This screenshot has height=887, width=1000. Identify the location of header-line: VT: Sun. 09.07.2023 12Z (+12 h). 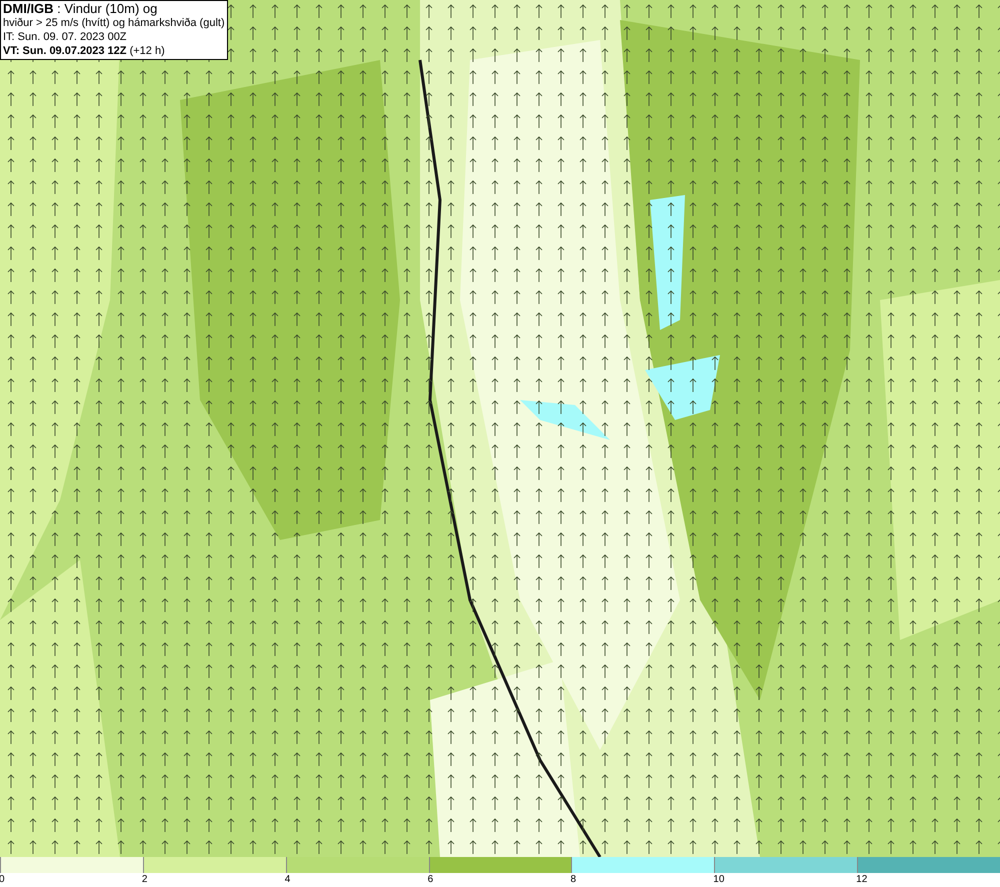
(84, 51).